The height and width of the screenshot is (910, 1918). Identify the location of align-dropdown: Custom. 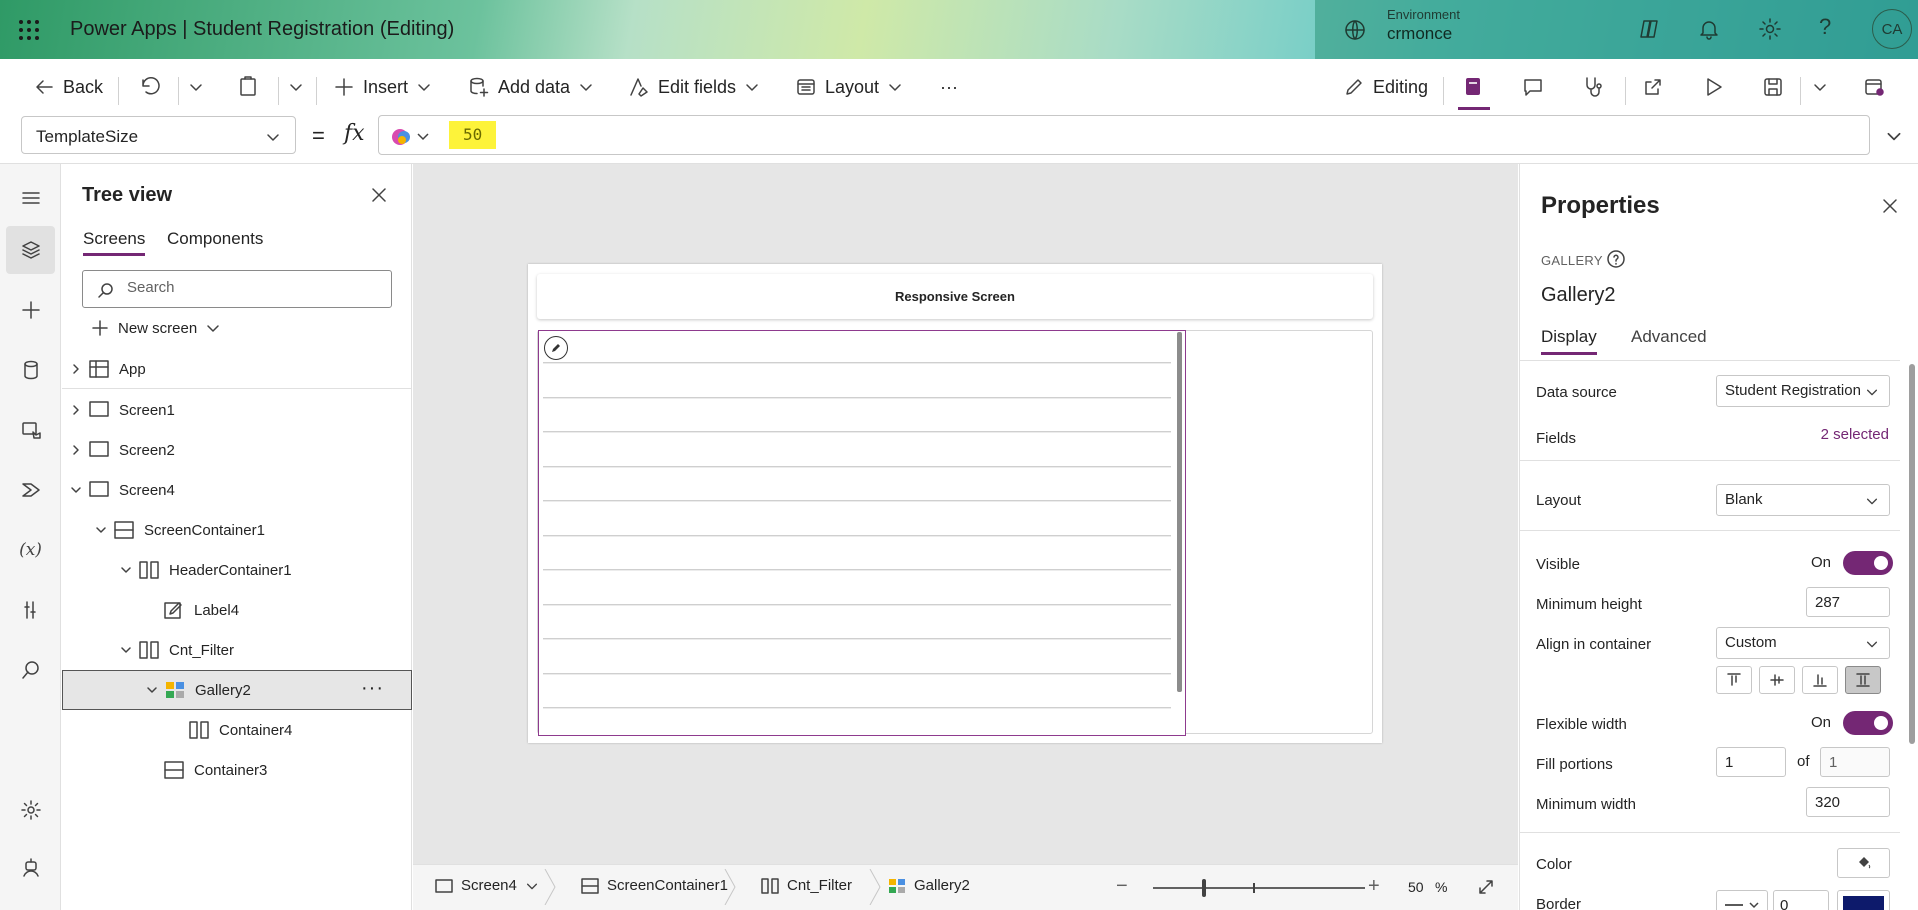
(1803, 643).